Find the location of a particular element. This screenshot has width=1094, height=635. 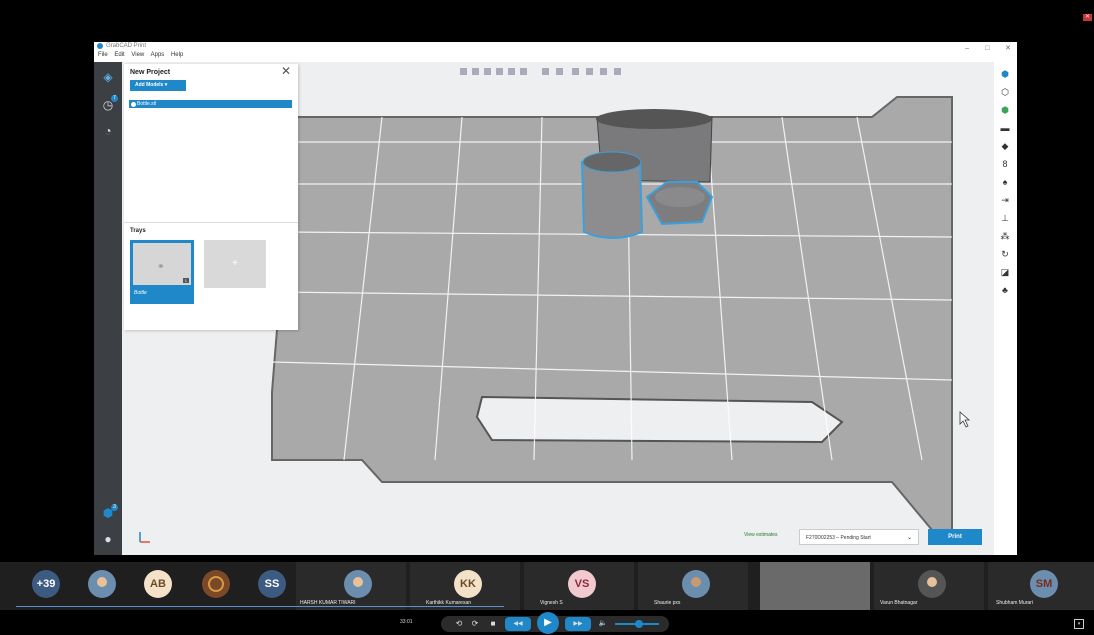

participant-video is located at coordinates (815, 586).